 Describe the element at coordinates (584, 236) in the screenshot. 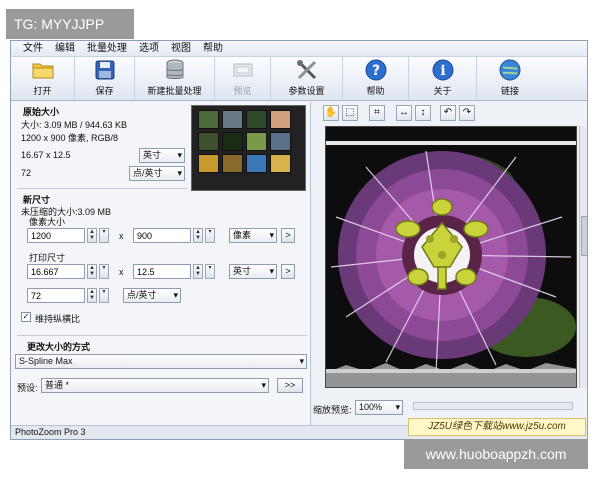

I see `scrollbar-thumb` at that location.